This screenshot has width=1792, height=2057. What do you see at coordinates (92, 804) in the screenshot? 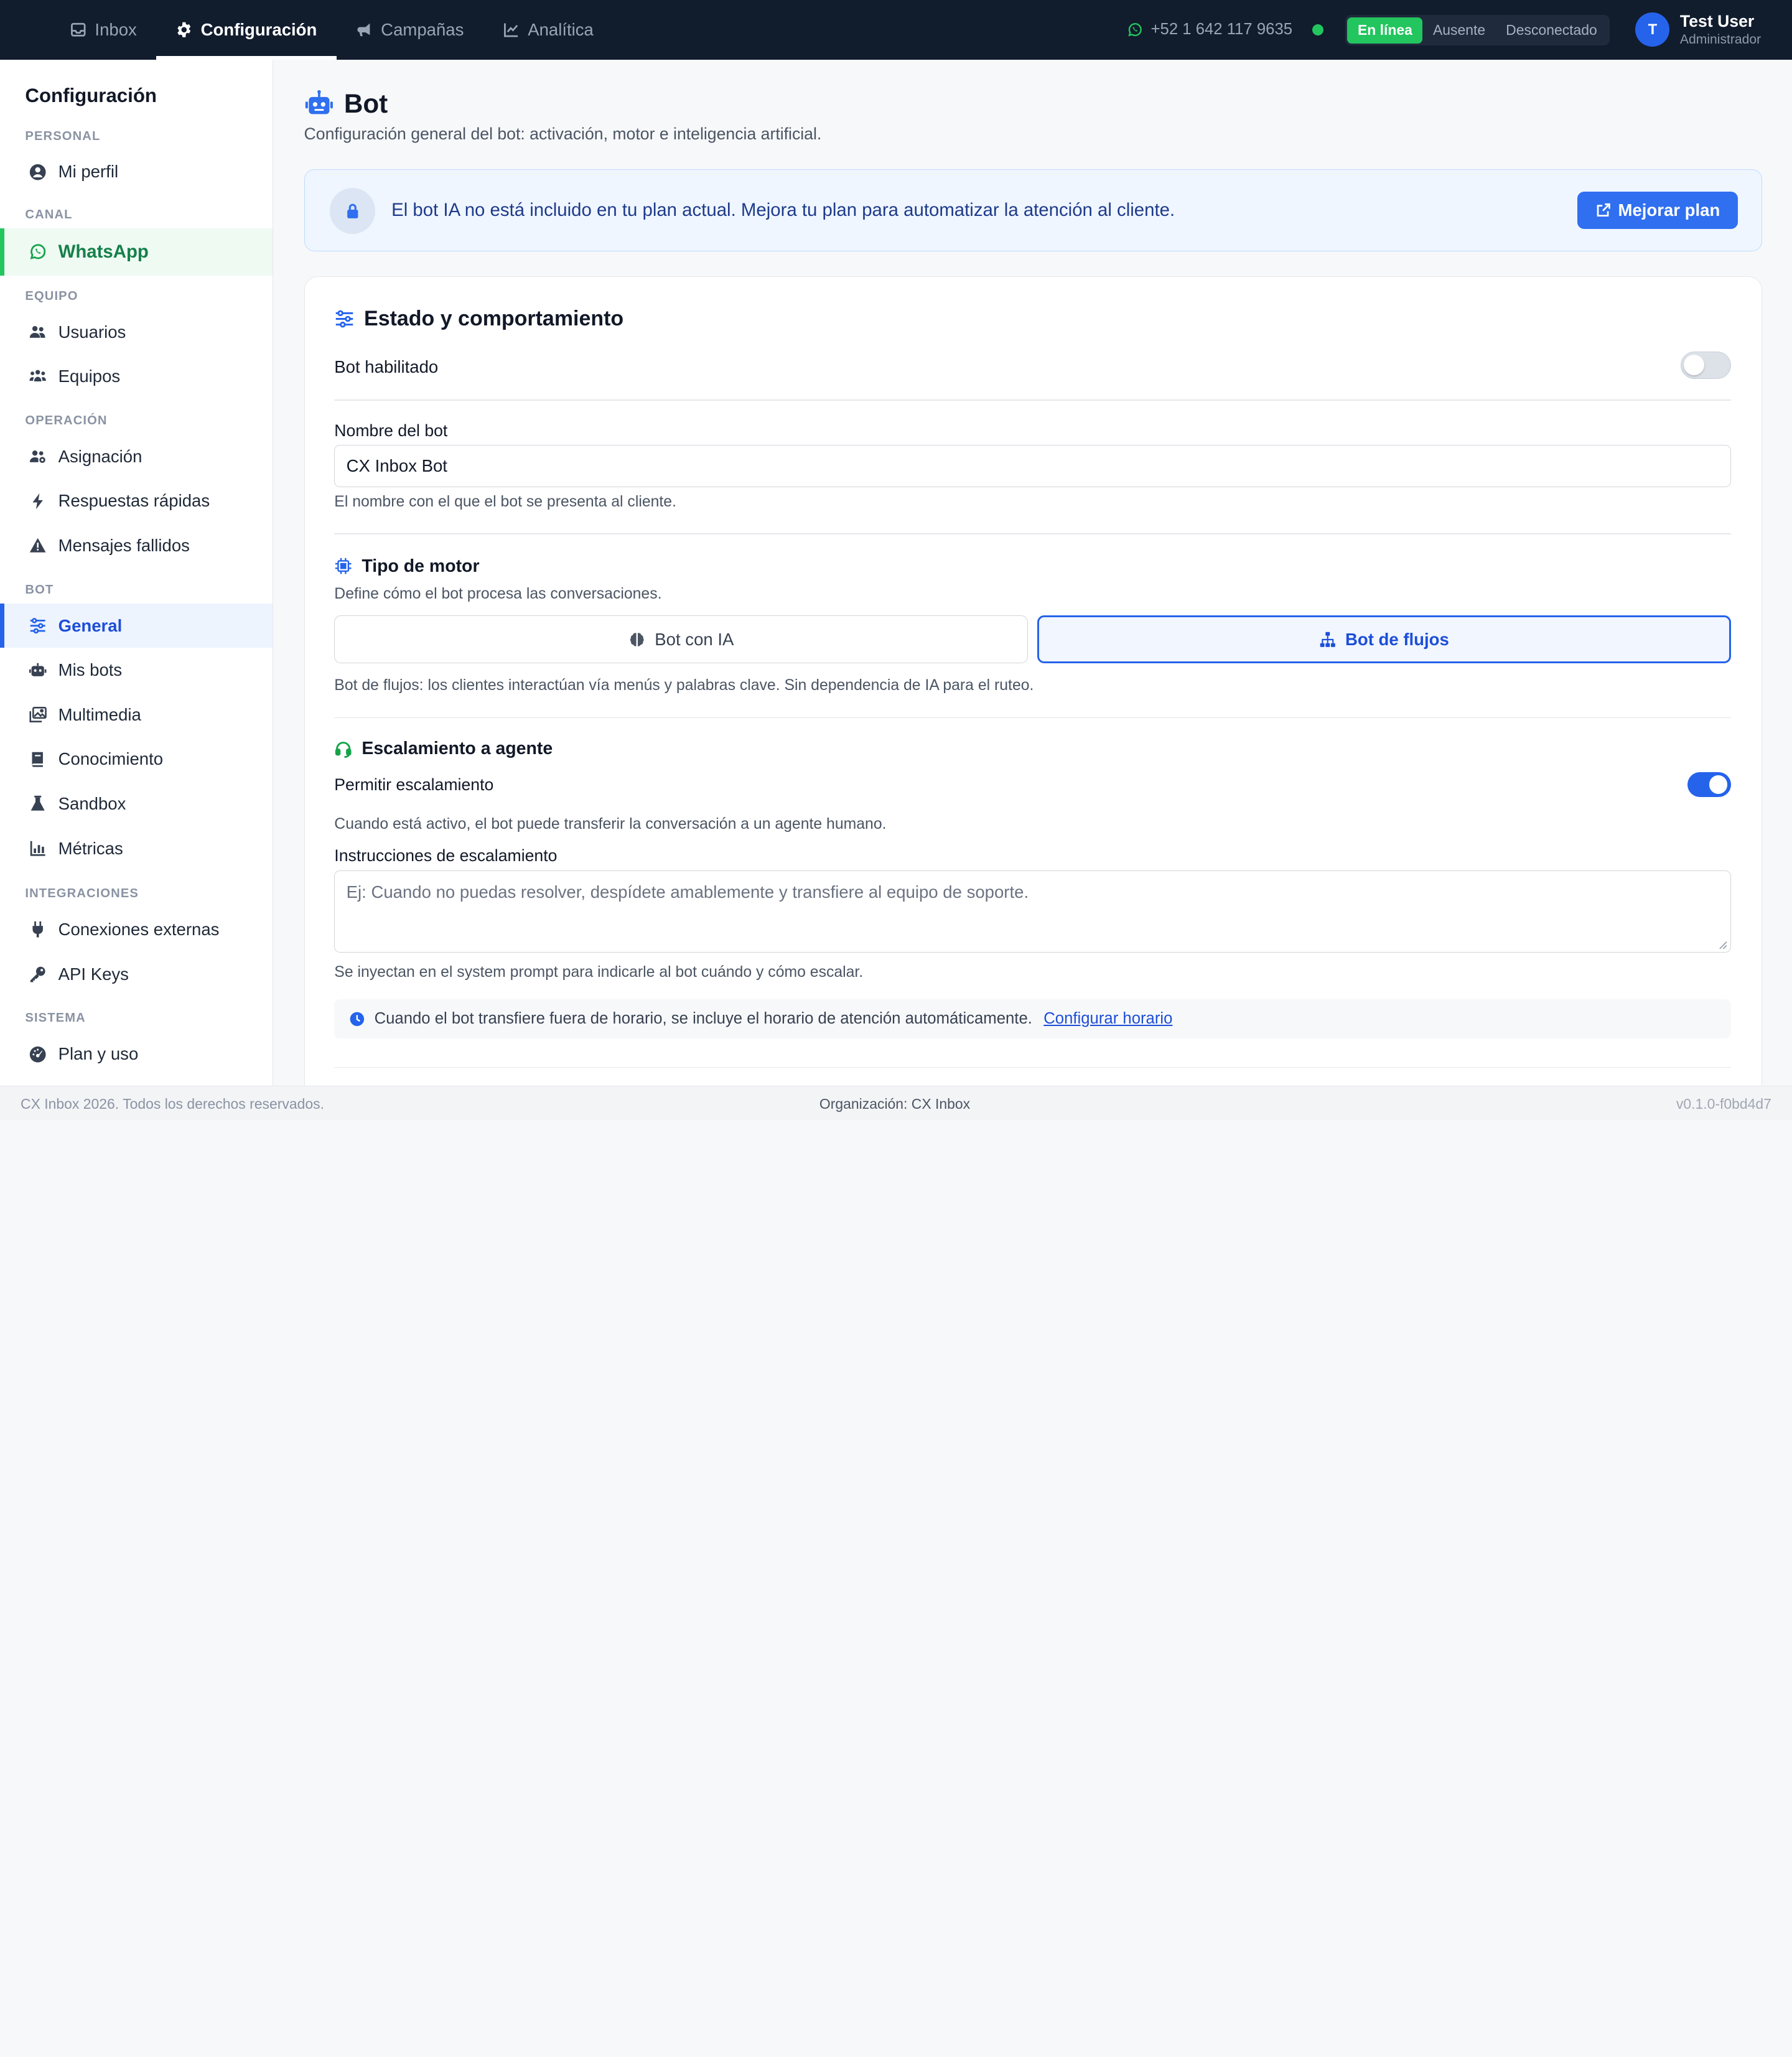
I see `sidebar-item-label: Sandbox` at bounding box center [92, 804].